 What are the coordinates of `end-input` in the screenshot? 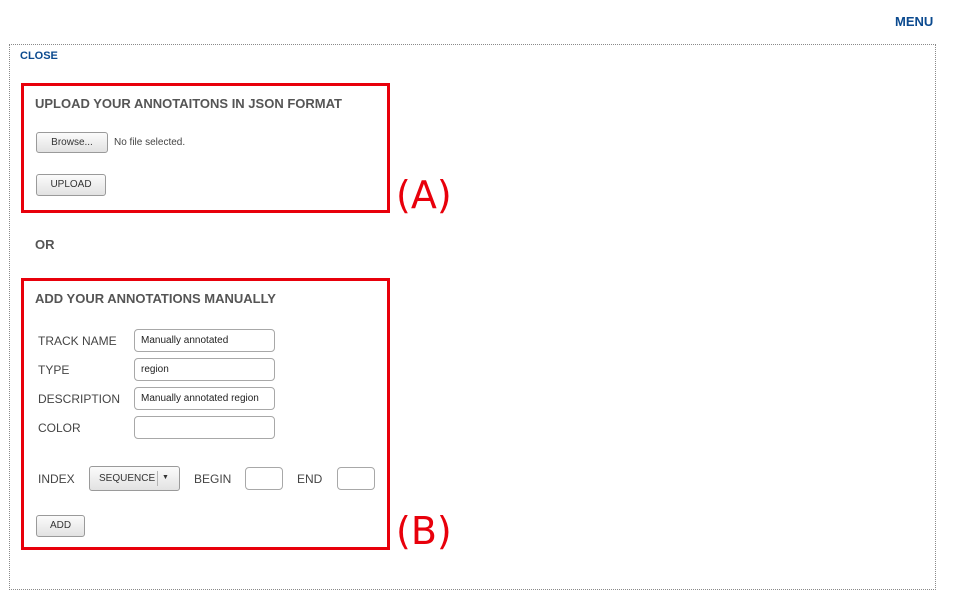 It's located at (356, 478).